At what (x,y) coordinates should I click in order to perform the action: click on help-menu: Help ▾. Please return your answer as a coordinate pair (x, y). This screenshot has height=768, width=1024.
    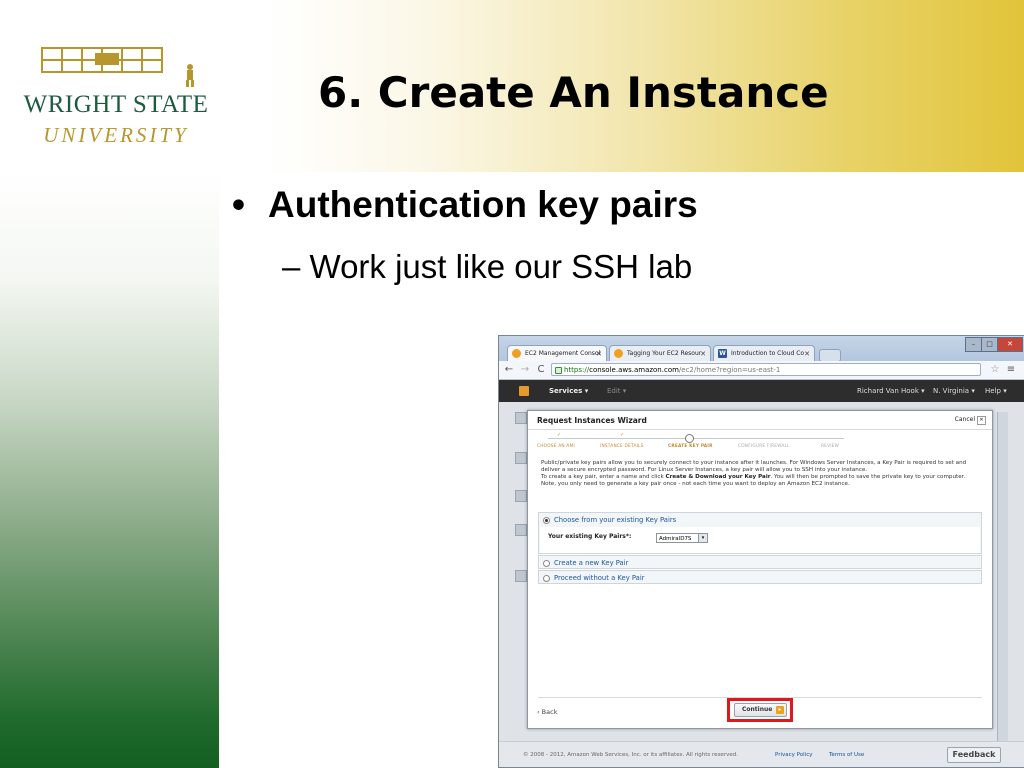
    Looking at the image, I should click on (996, 391).